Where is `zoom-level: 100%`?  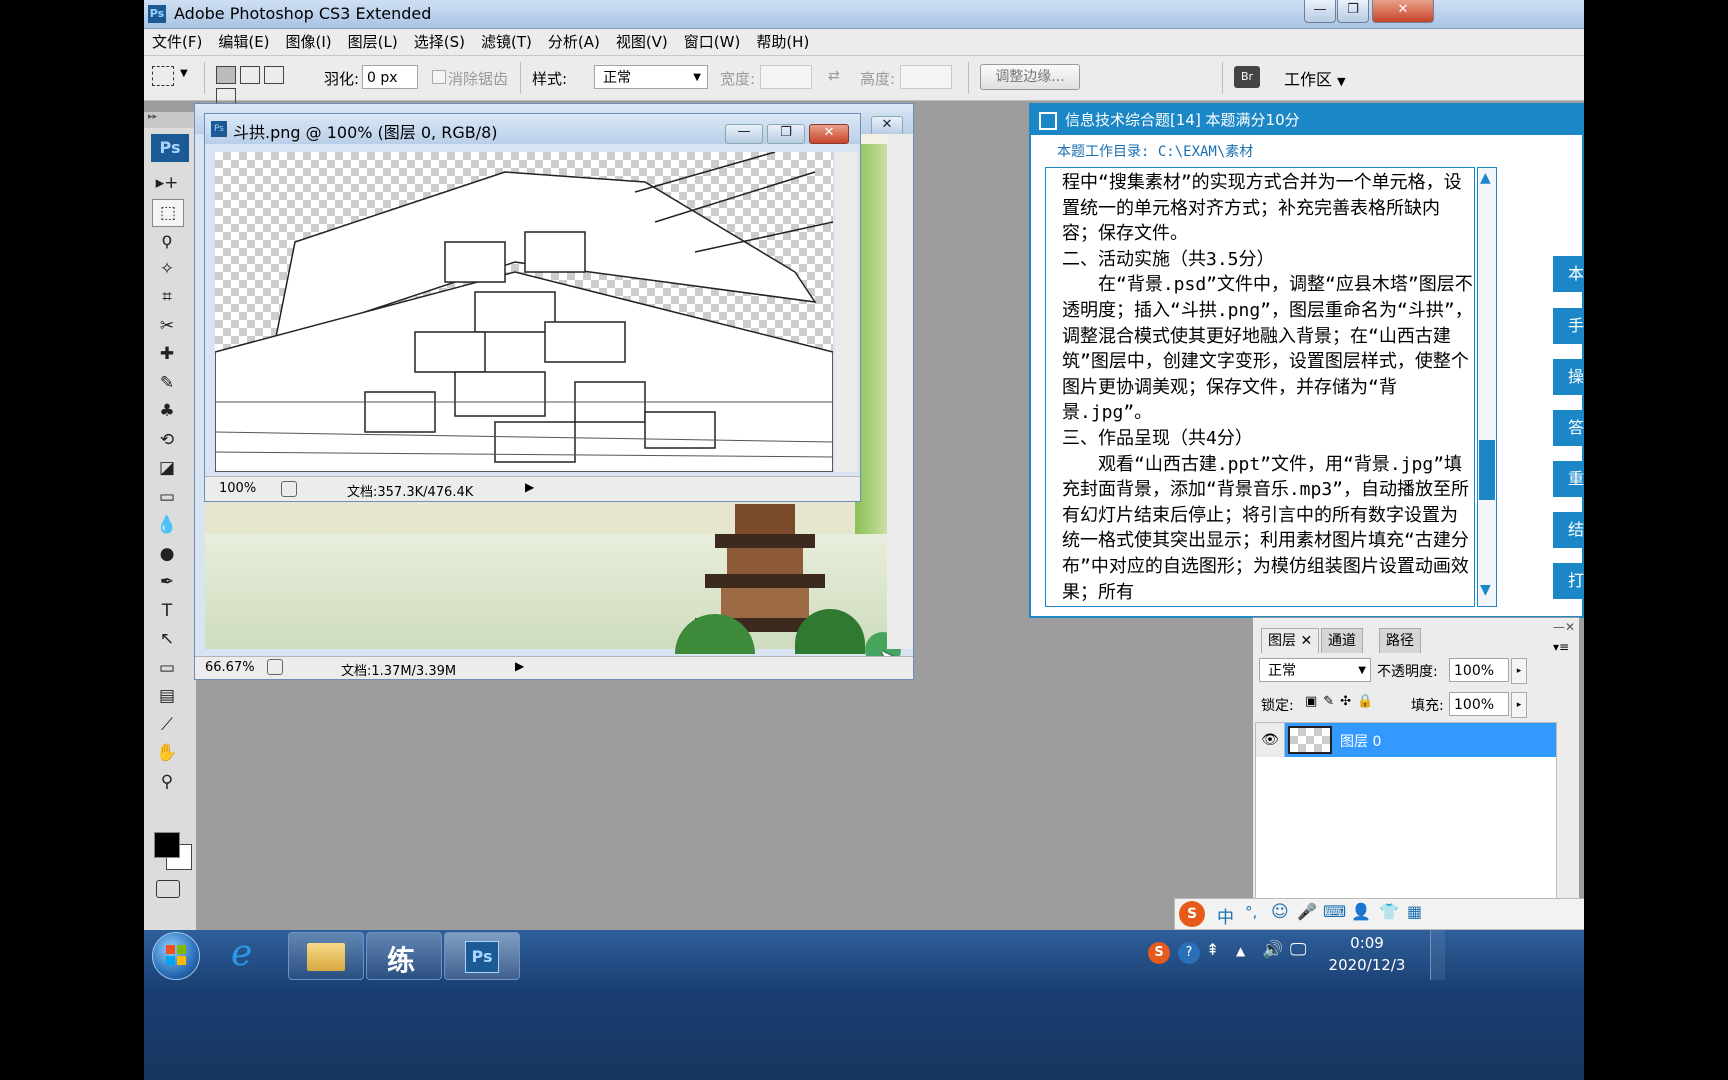
zoom-level: 100% is located at coordinates (237, 488).